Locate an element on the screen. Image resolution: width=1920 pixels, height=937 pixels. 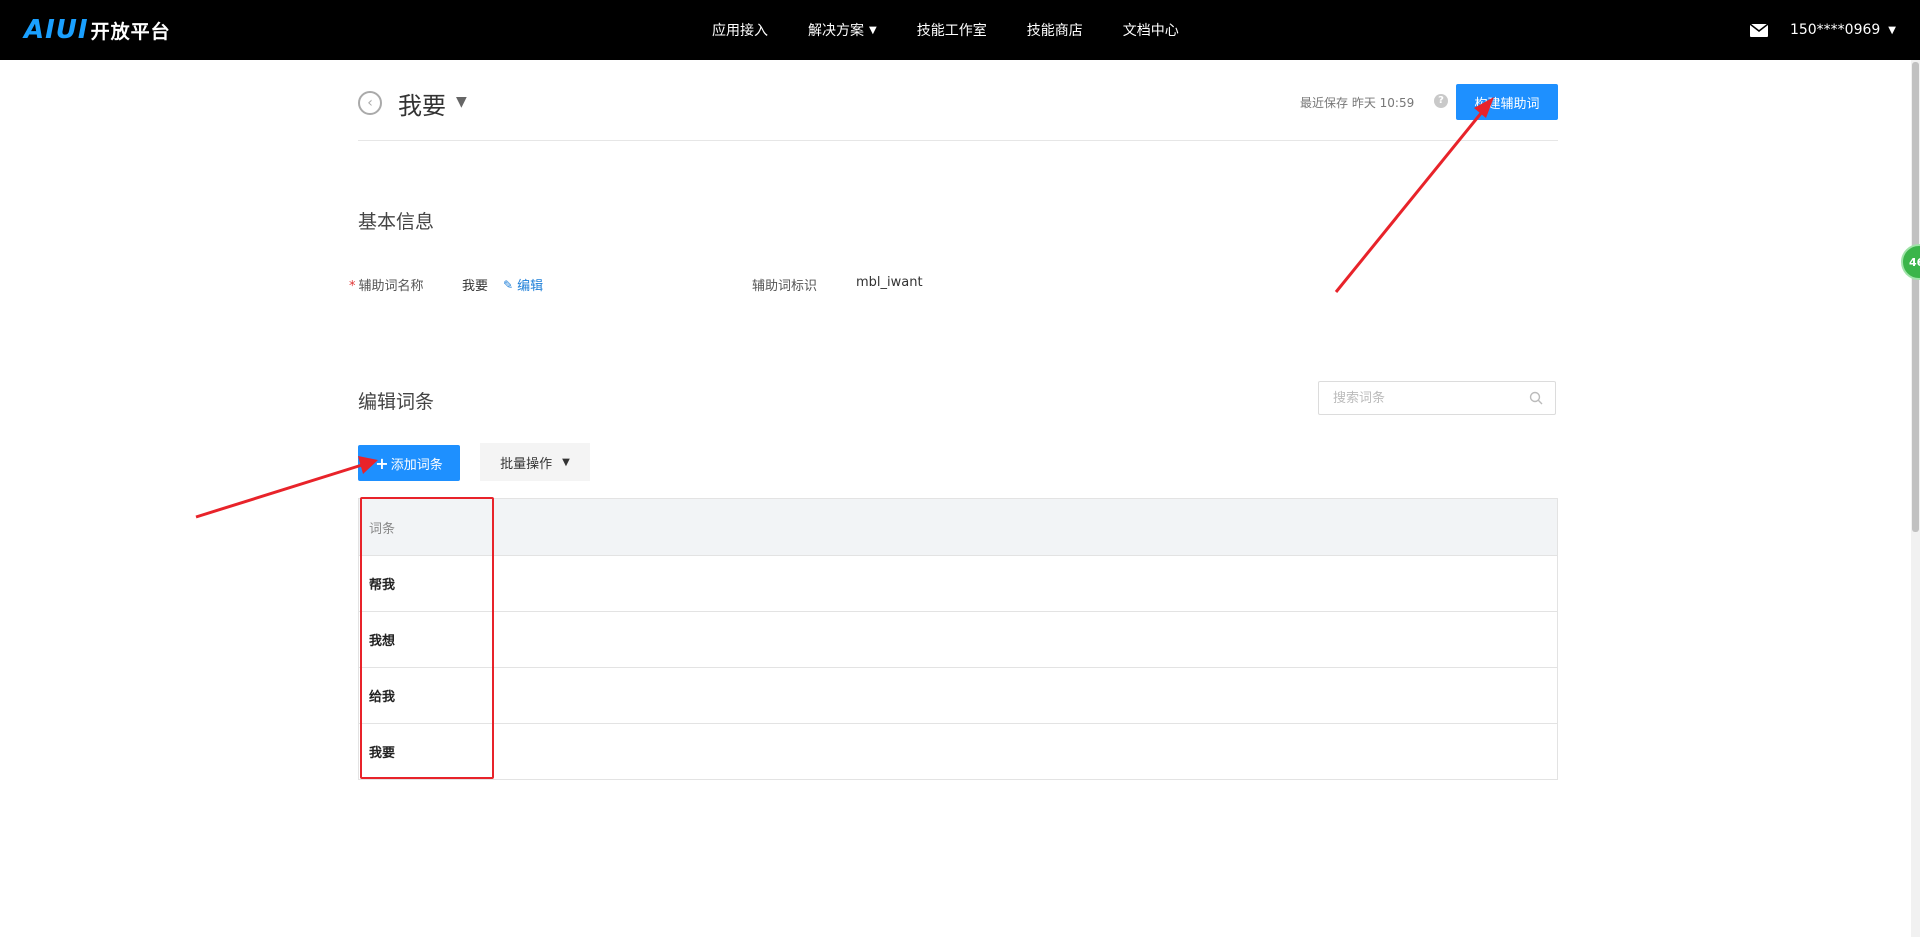
table-row: 我要 is located at coordinates (958, 752).